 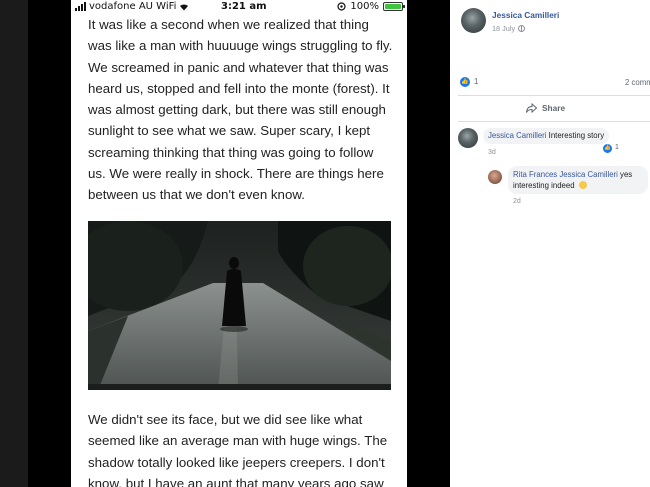 I want to click on share-icon, so click(x=531, y=108).